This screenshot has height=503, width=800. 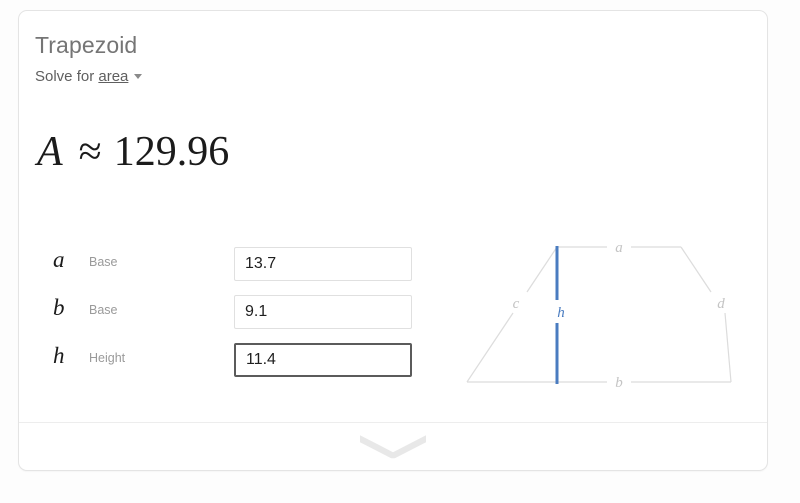 I want to click on solve-for-row: Solve for area, so click(x=89, y=76).